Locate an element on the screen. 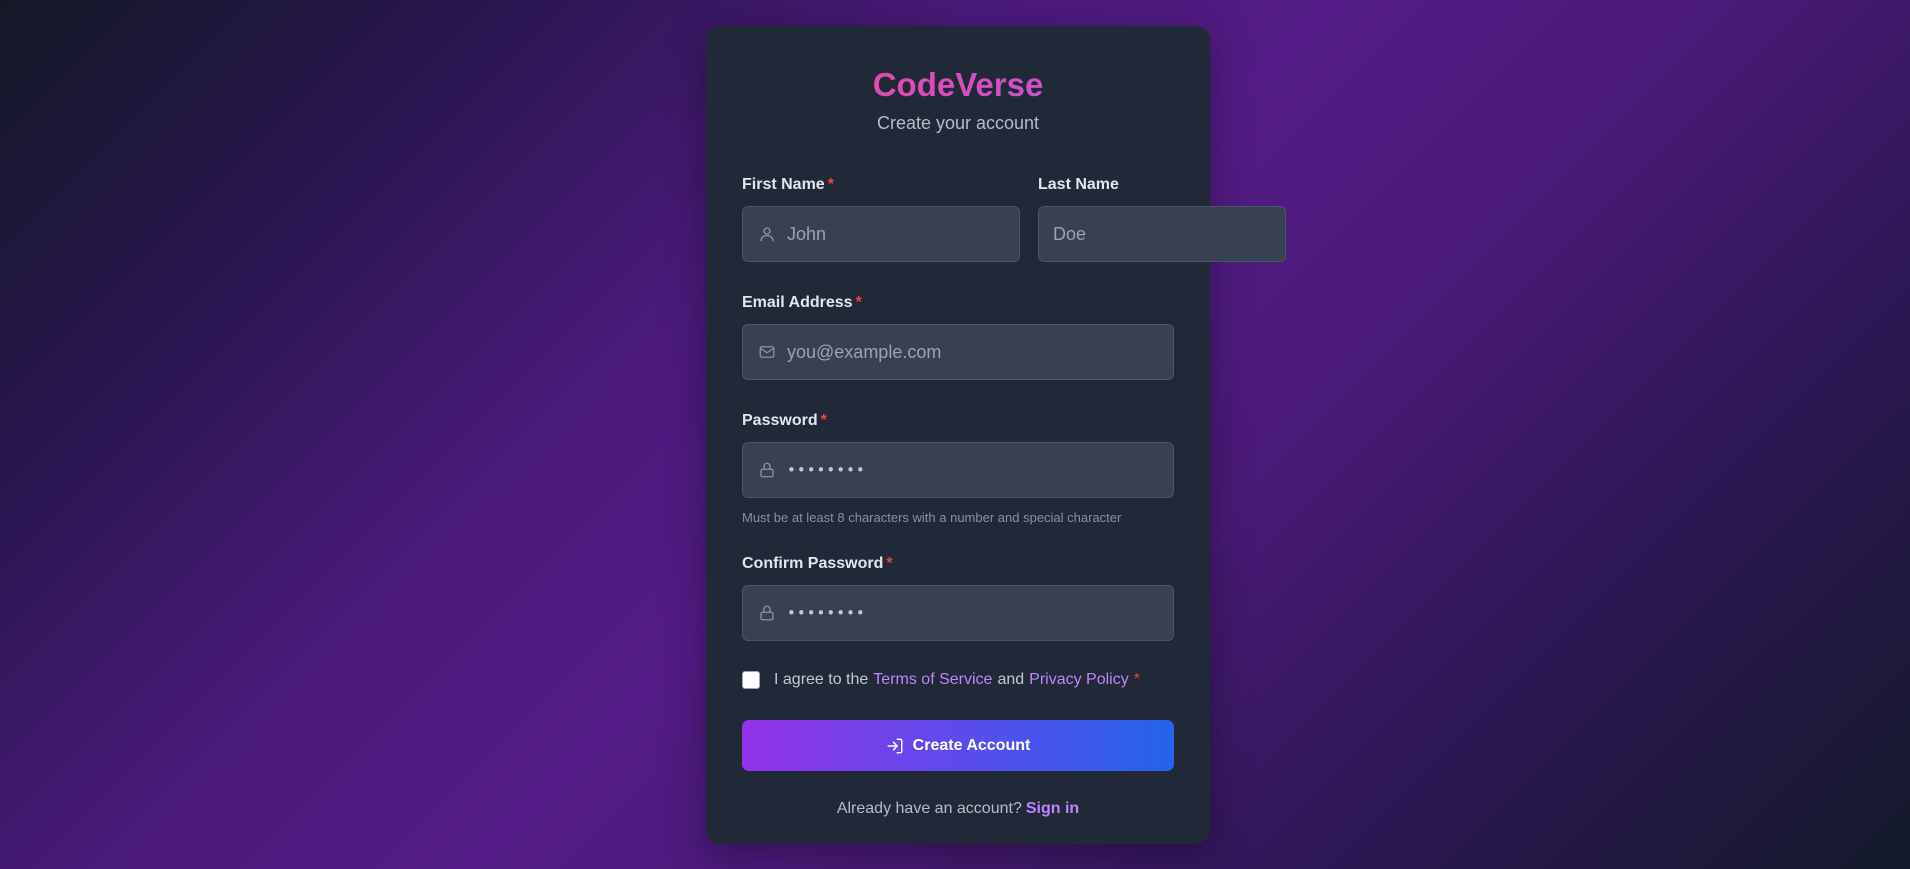 The height and width of the screenshot is (869, 1910). email-group: Email Address * is located at coordinates (958, 336).